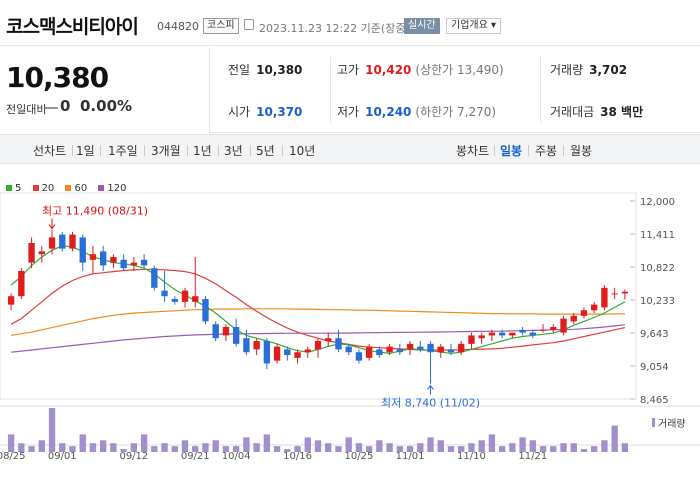 This screenshot has height=490, width=700. What do you see at coordinates (657, 235) in the screenshot?
I see `y-tick-label: 11,411` at bounding box center [657, 235].